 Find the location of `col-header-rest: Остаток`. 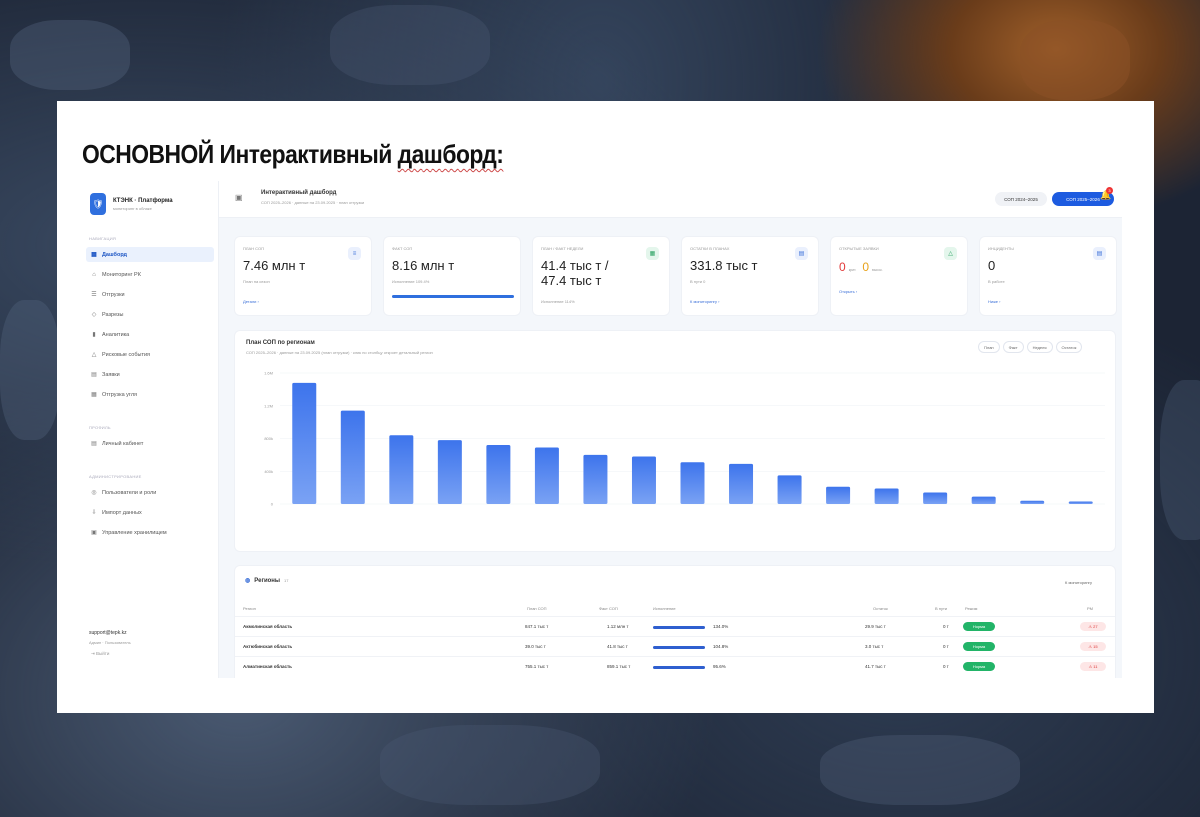

col-header-rest: Остаток is located at coordinates (880, 608).